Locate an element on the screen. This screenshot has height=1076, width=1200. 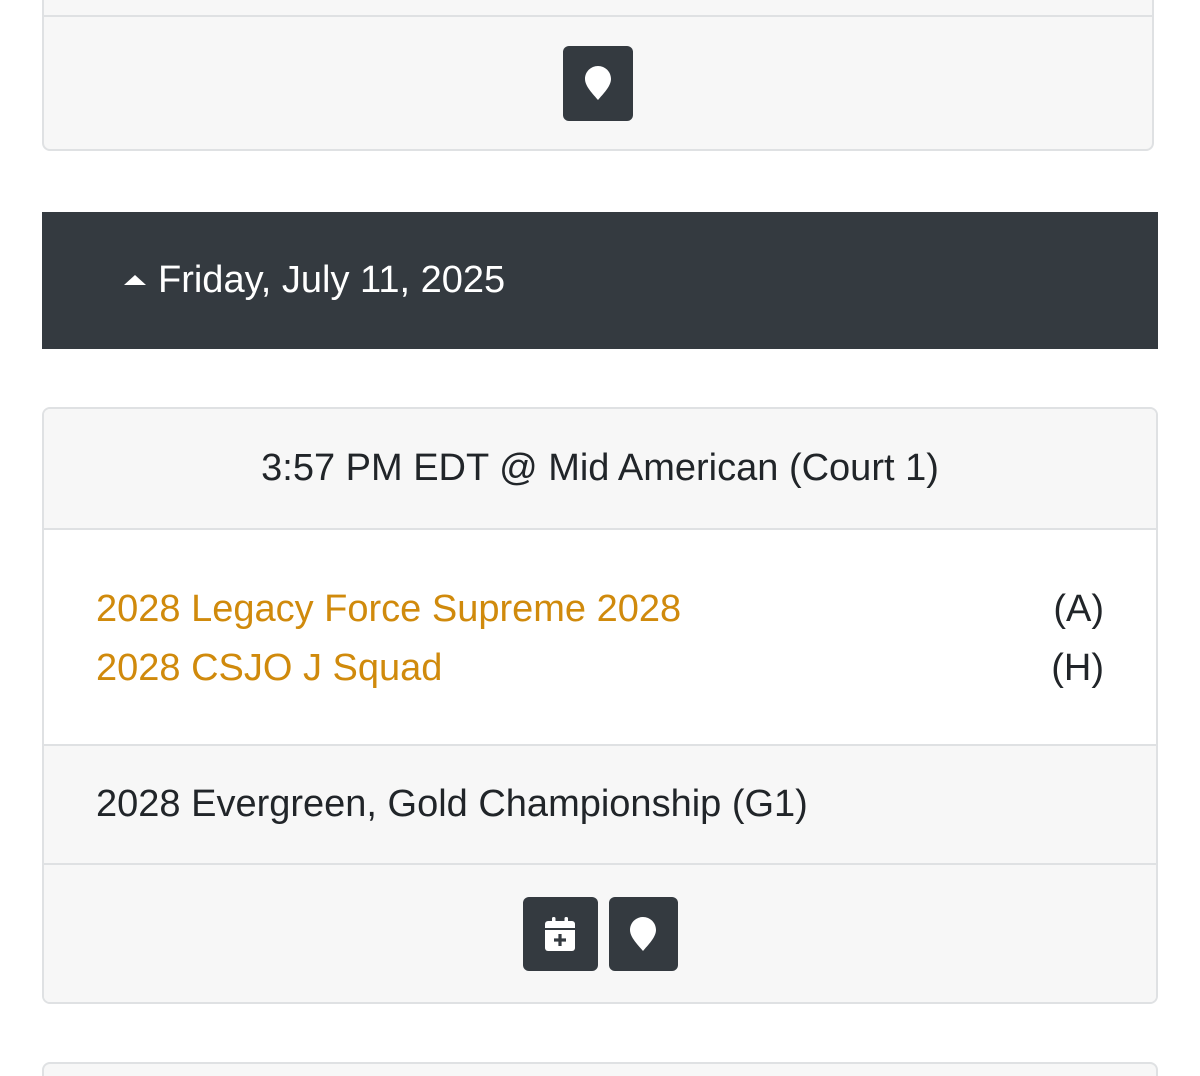
team-side-home: (H) is located at coordinates (1077, 668).